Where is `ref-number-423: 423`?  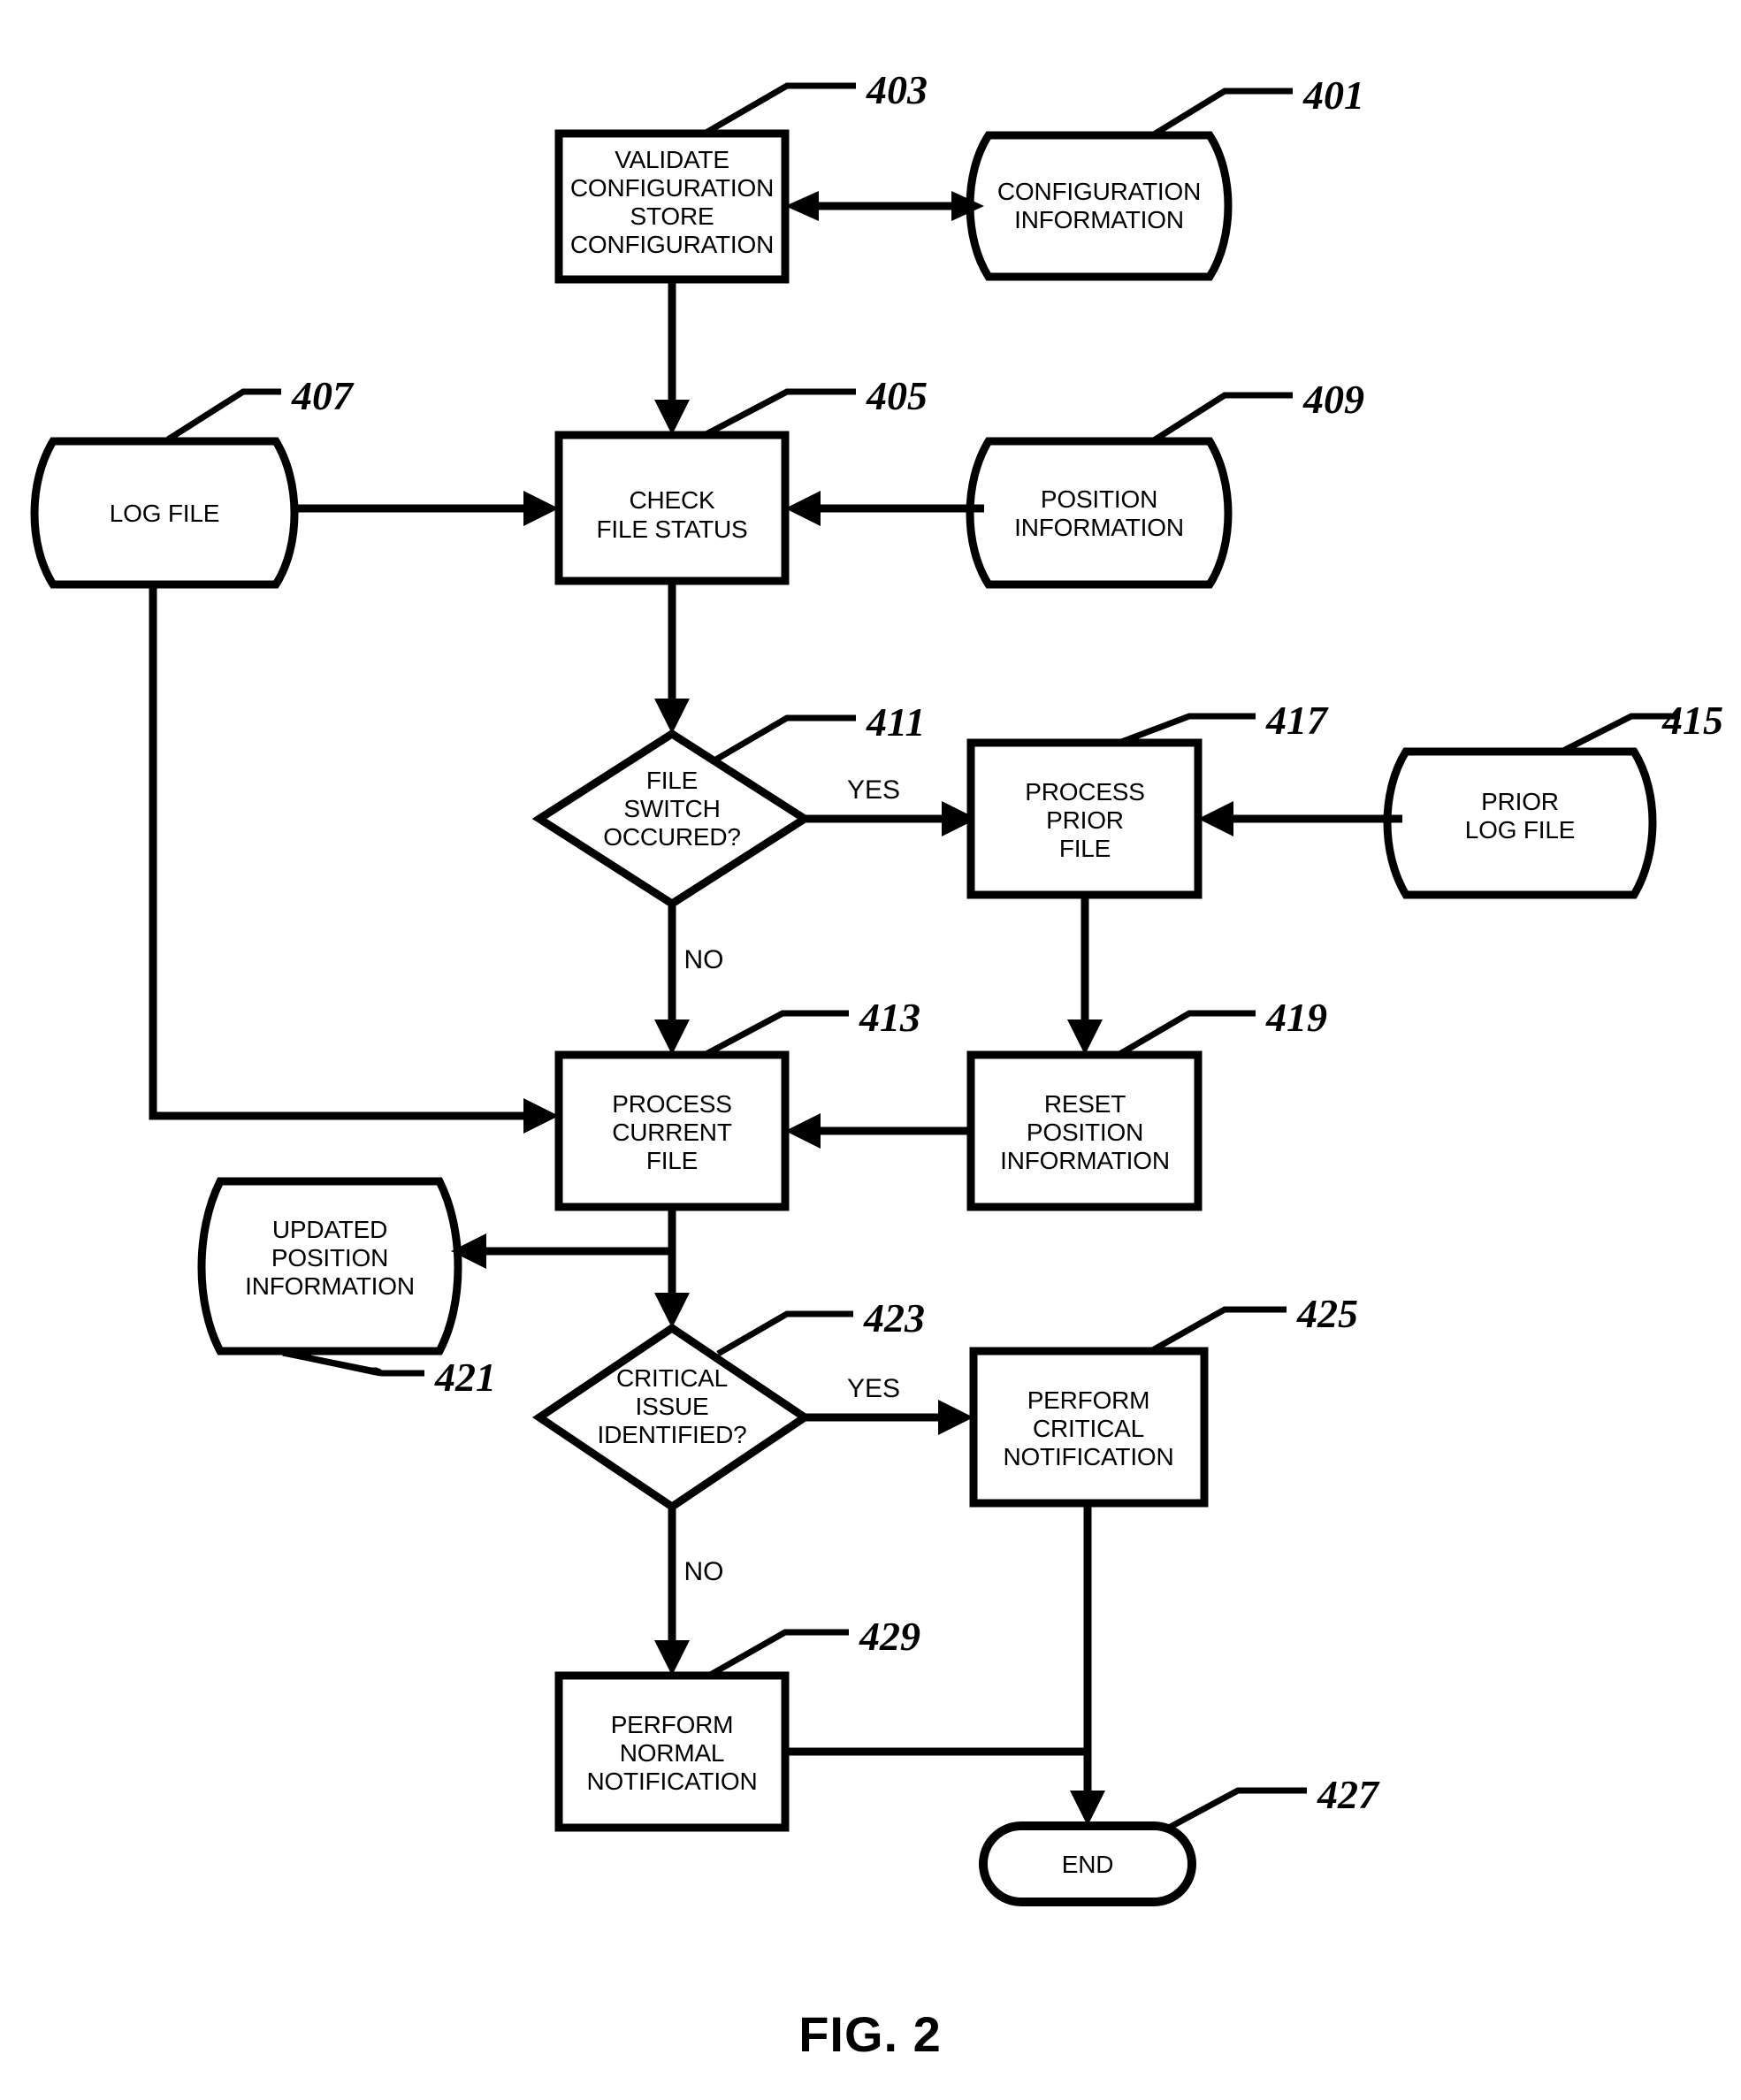
ref-number-423: 423 is located at coordinates (894, 1317).